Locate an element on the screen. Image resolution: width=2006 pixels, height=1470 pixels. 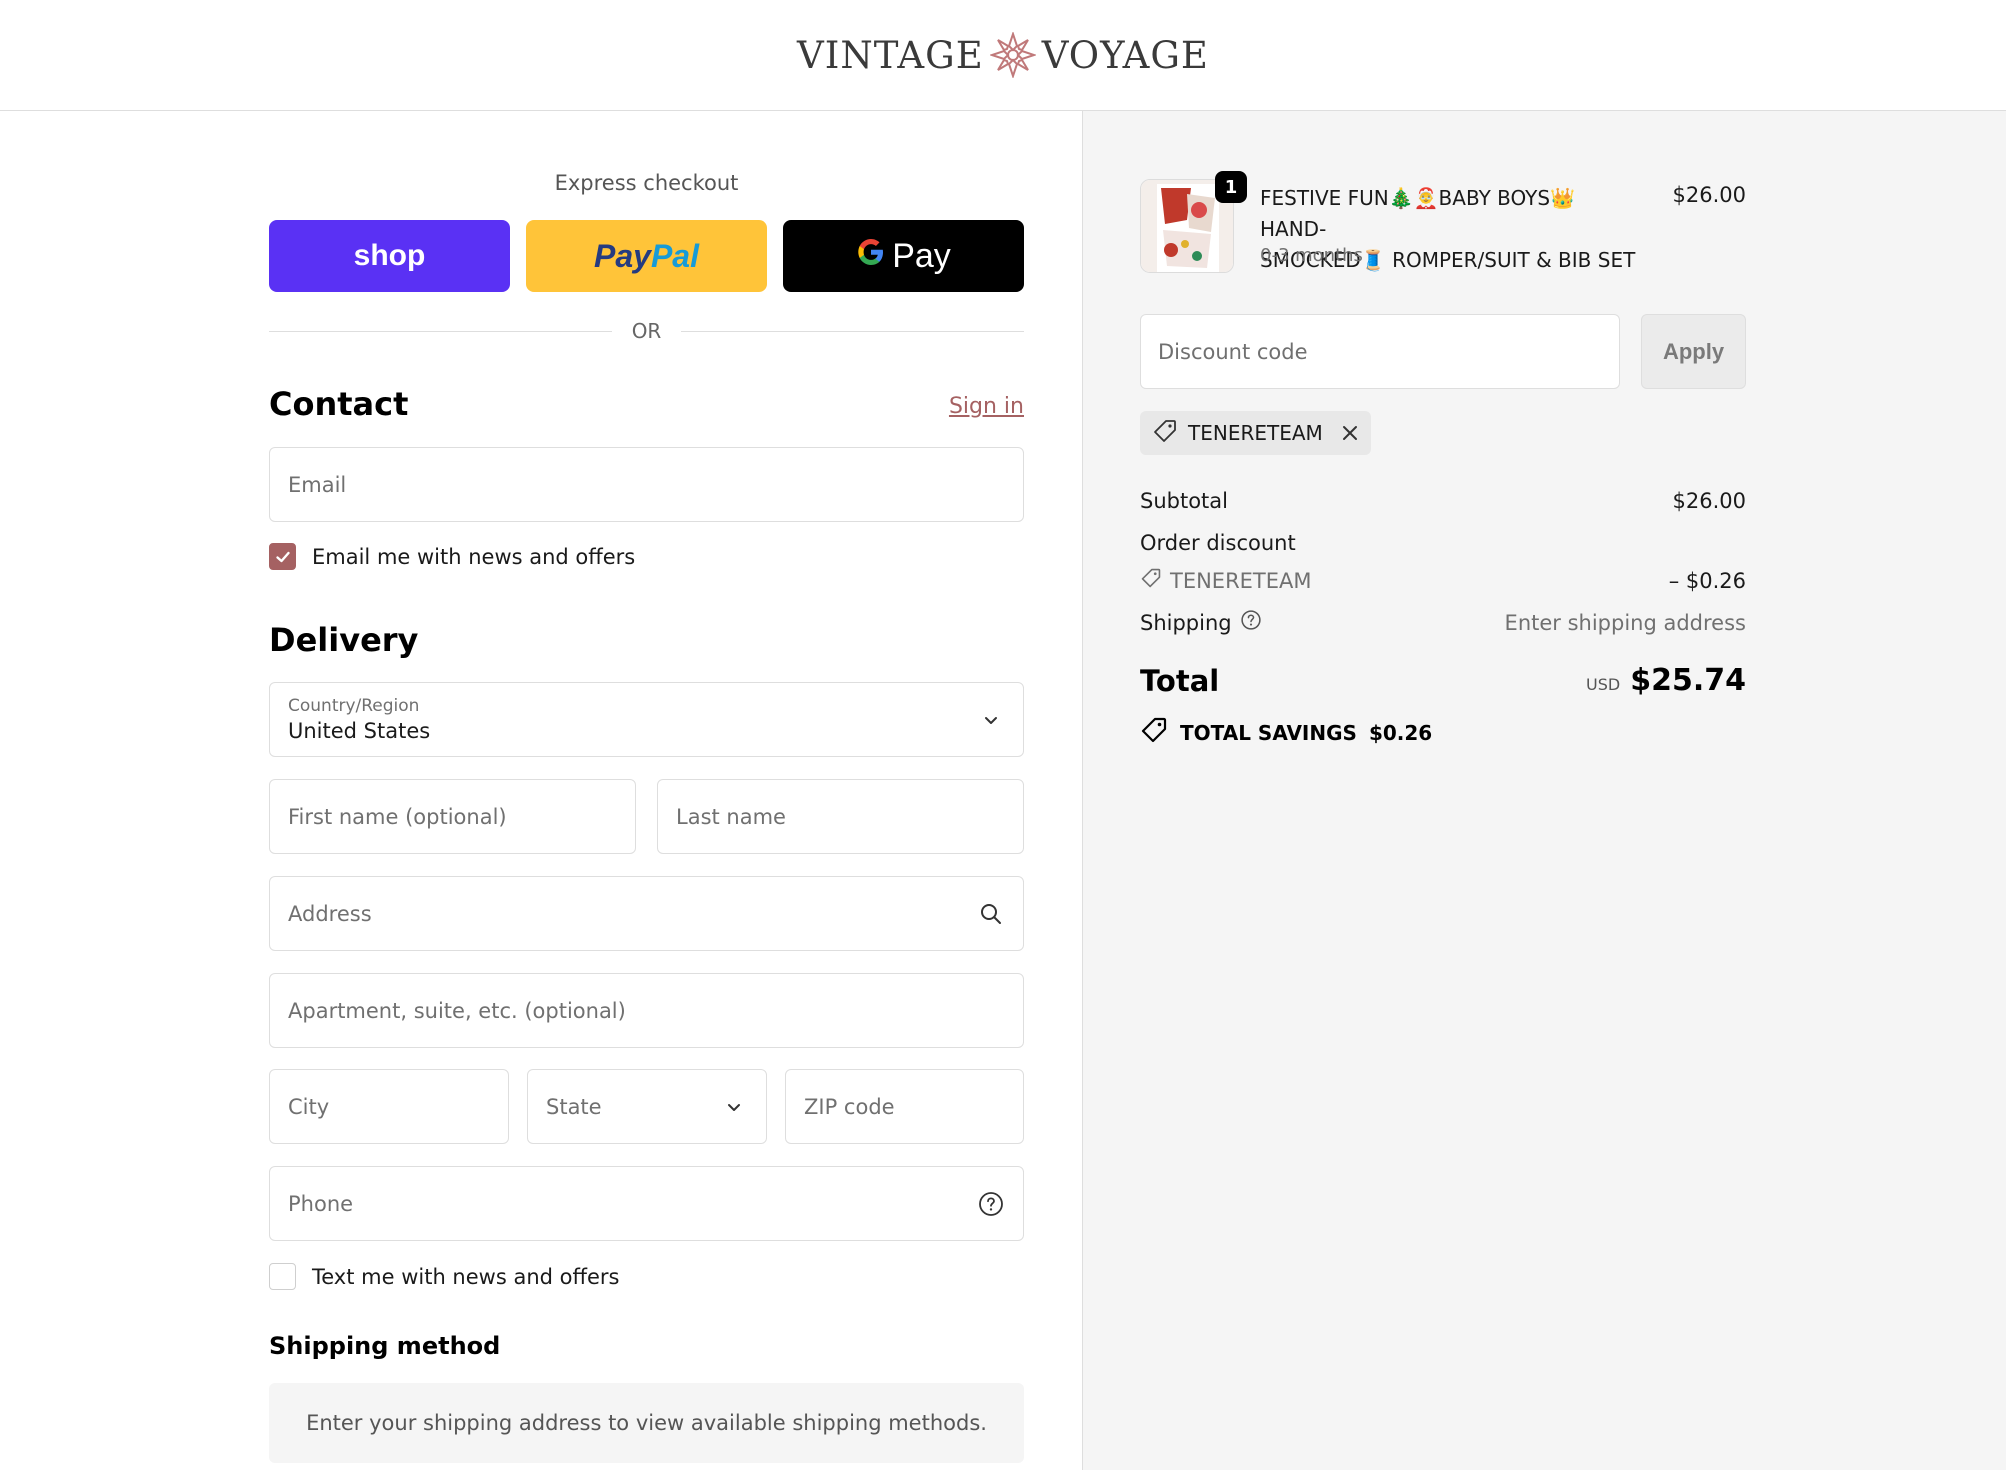
google-pay-button: Pay is located at coordinates (903, 256).